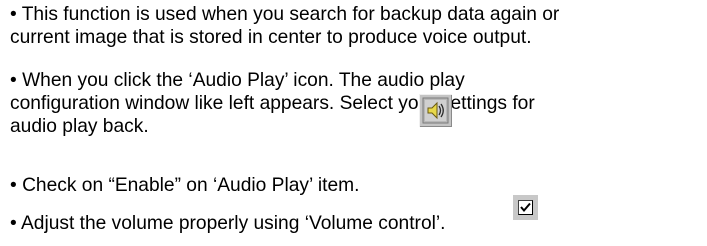 The image size is (707, 246). I want to click on paragraph-line: audio play back., so click(79, 126).